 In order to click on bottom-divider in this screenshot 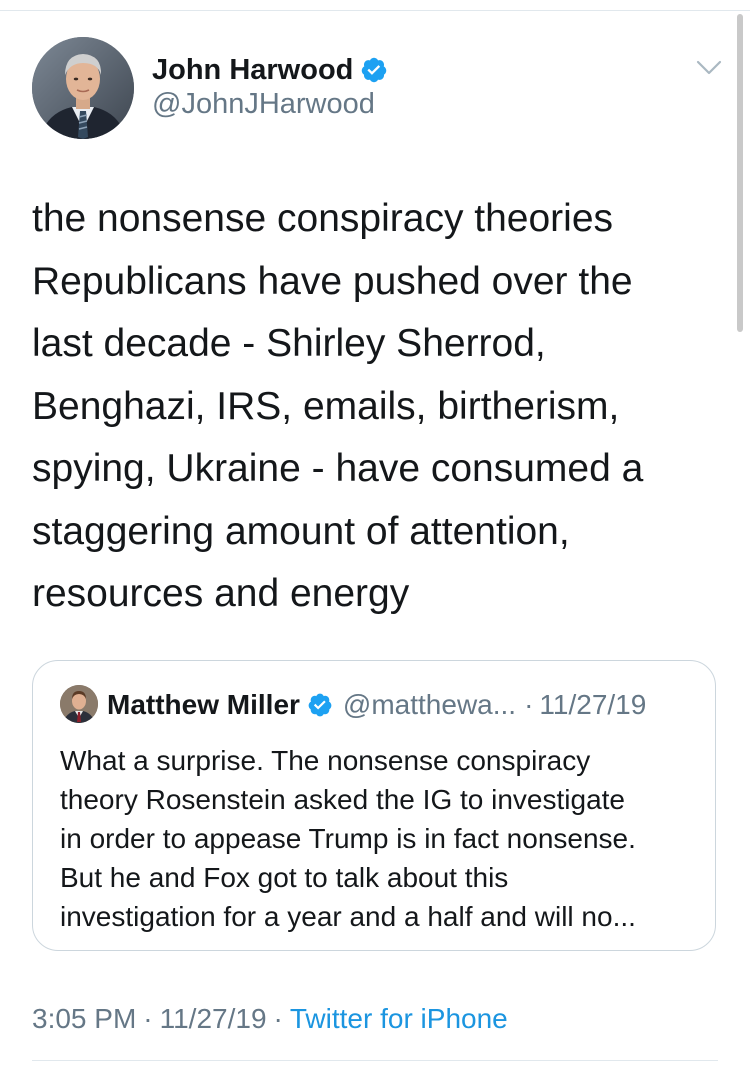, I will do `click(375, 1060)`.